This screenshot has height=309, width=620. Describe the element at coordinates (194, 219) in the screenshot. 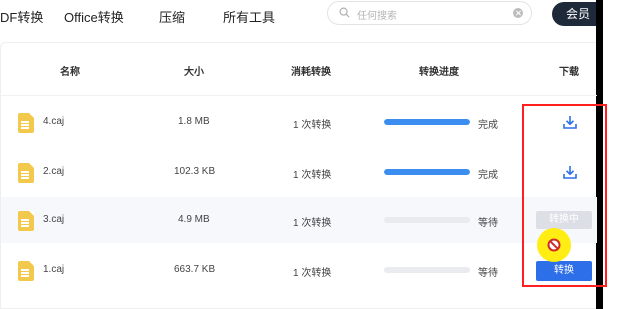

I see `file-size: 4.9 MB` at that location.